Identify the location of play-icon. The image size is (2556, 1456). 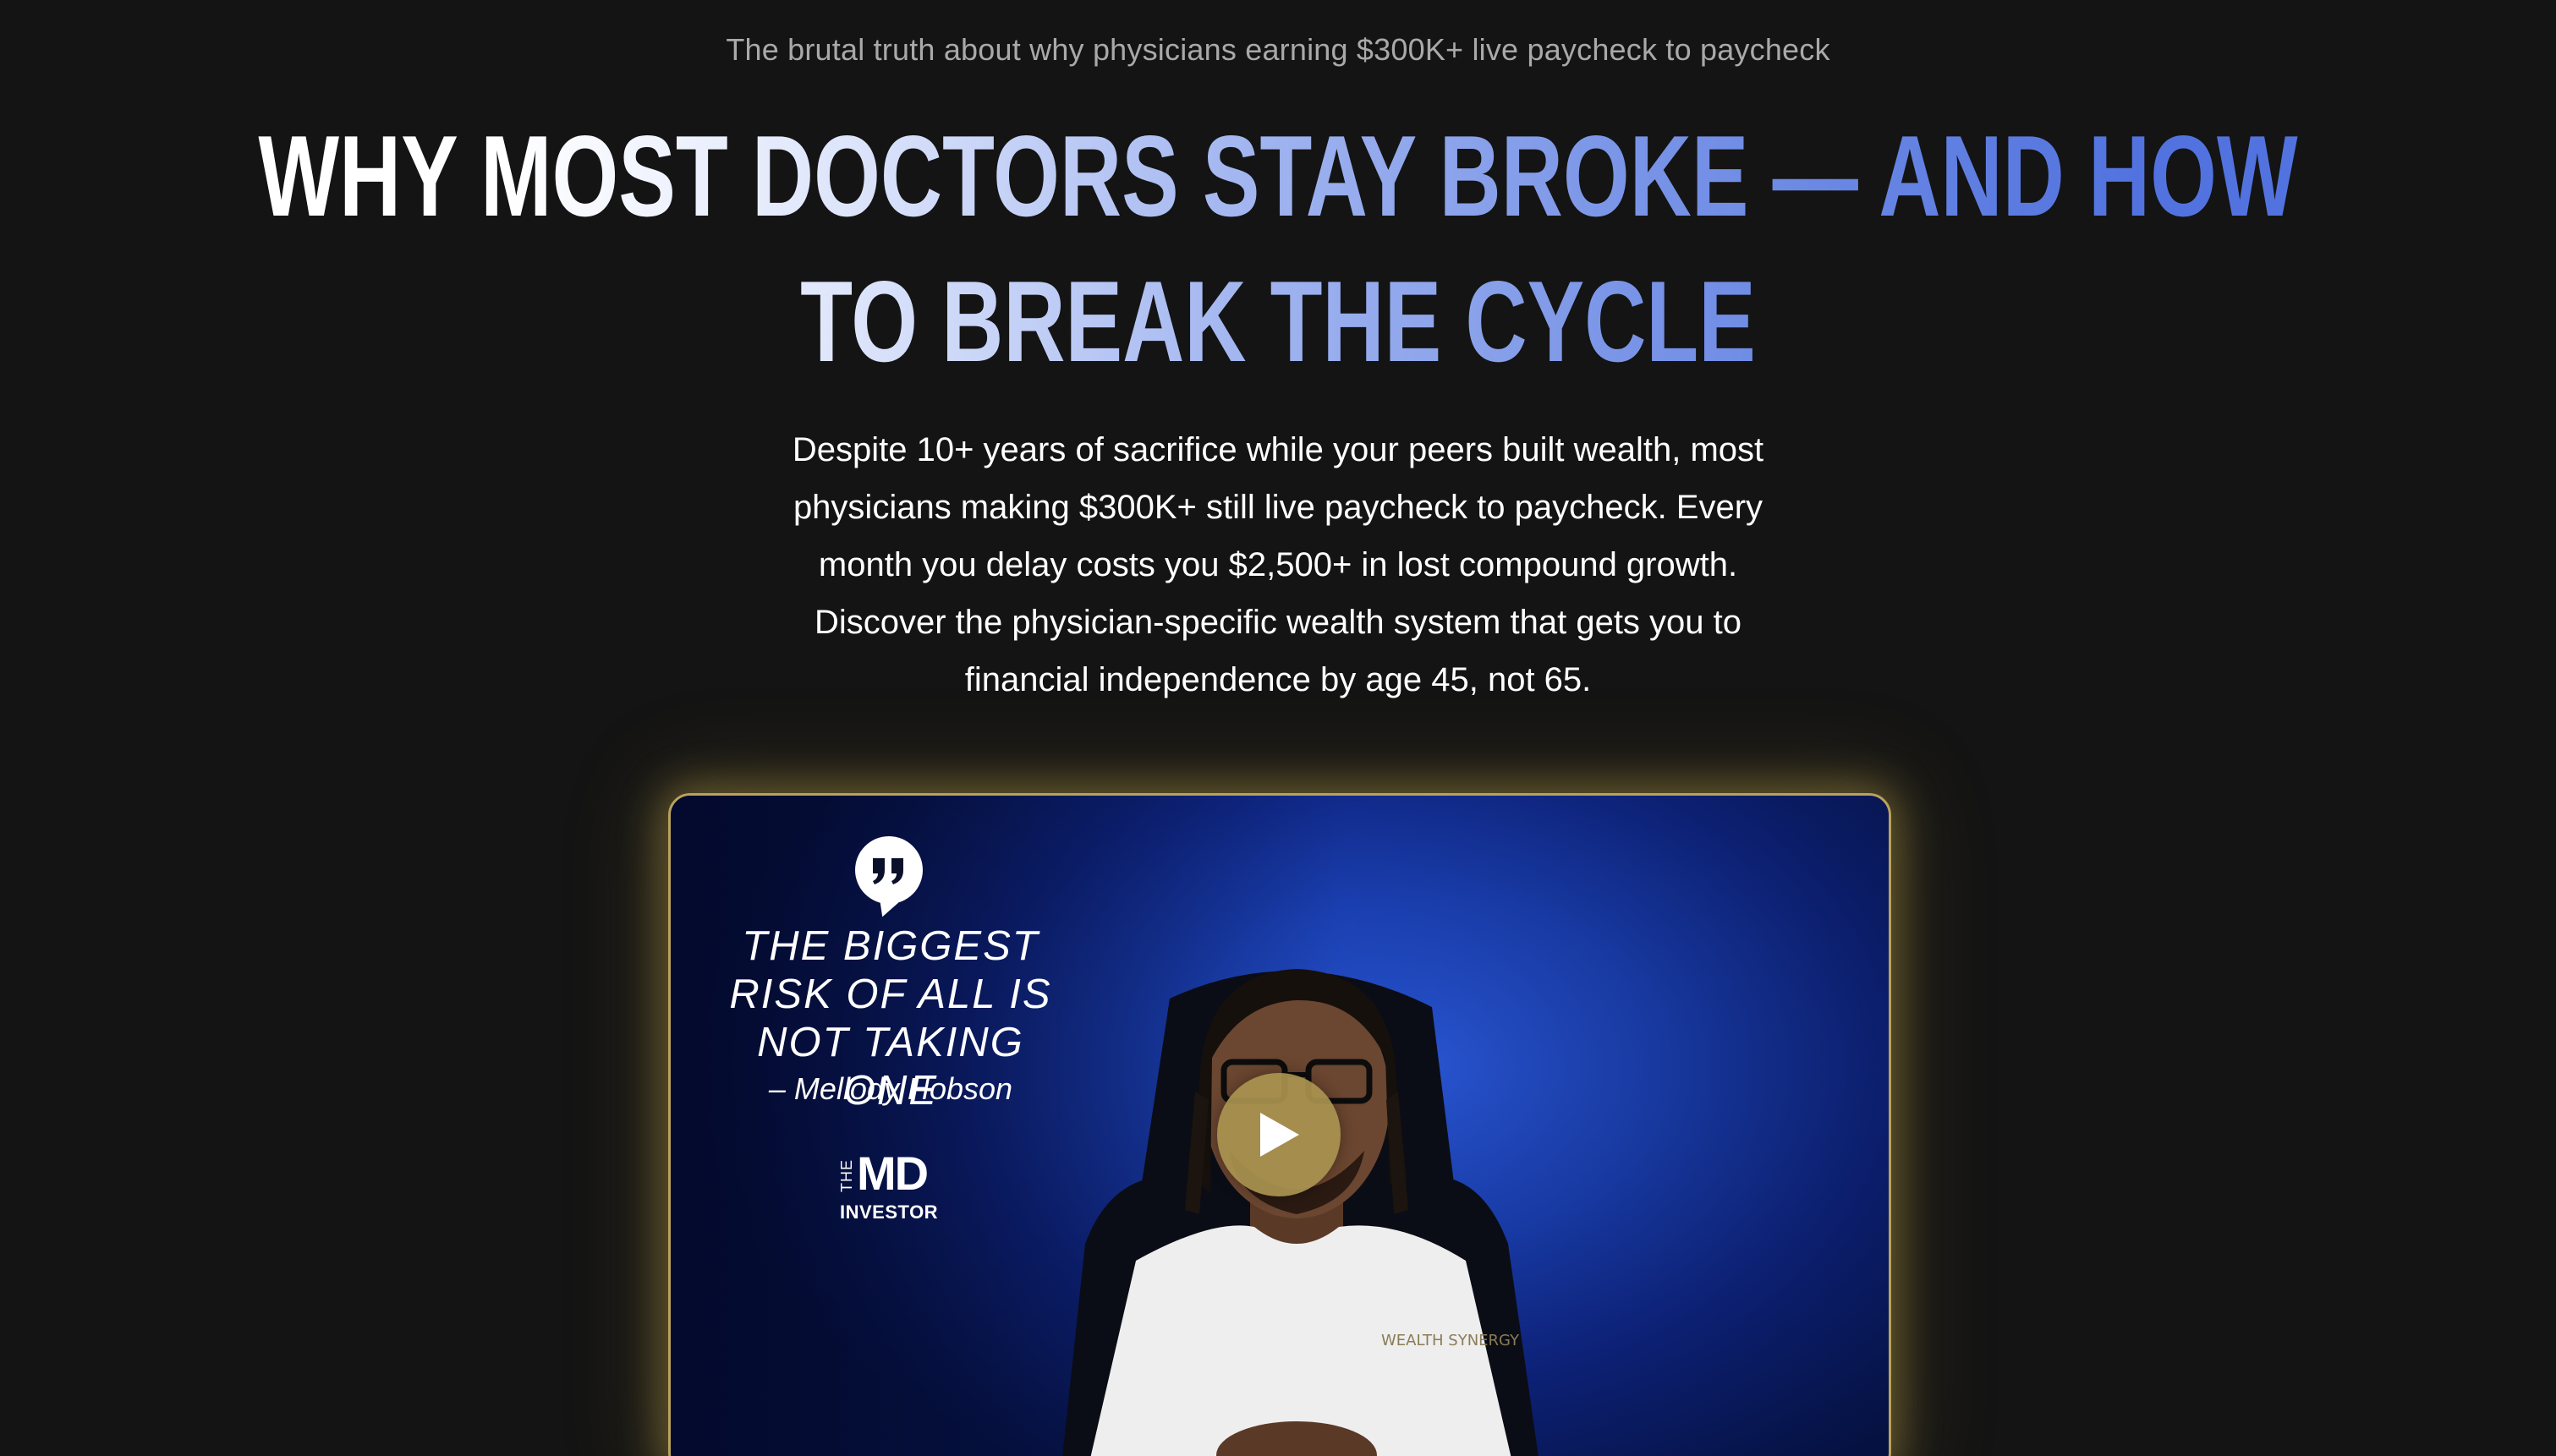
(1279, 1135).